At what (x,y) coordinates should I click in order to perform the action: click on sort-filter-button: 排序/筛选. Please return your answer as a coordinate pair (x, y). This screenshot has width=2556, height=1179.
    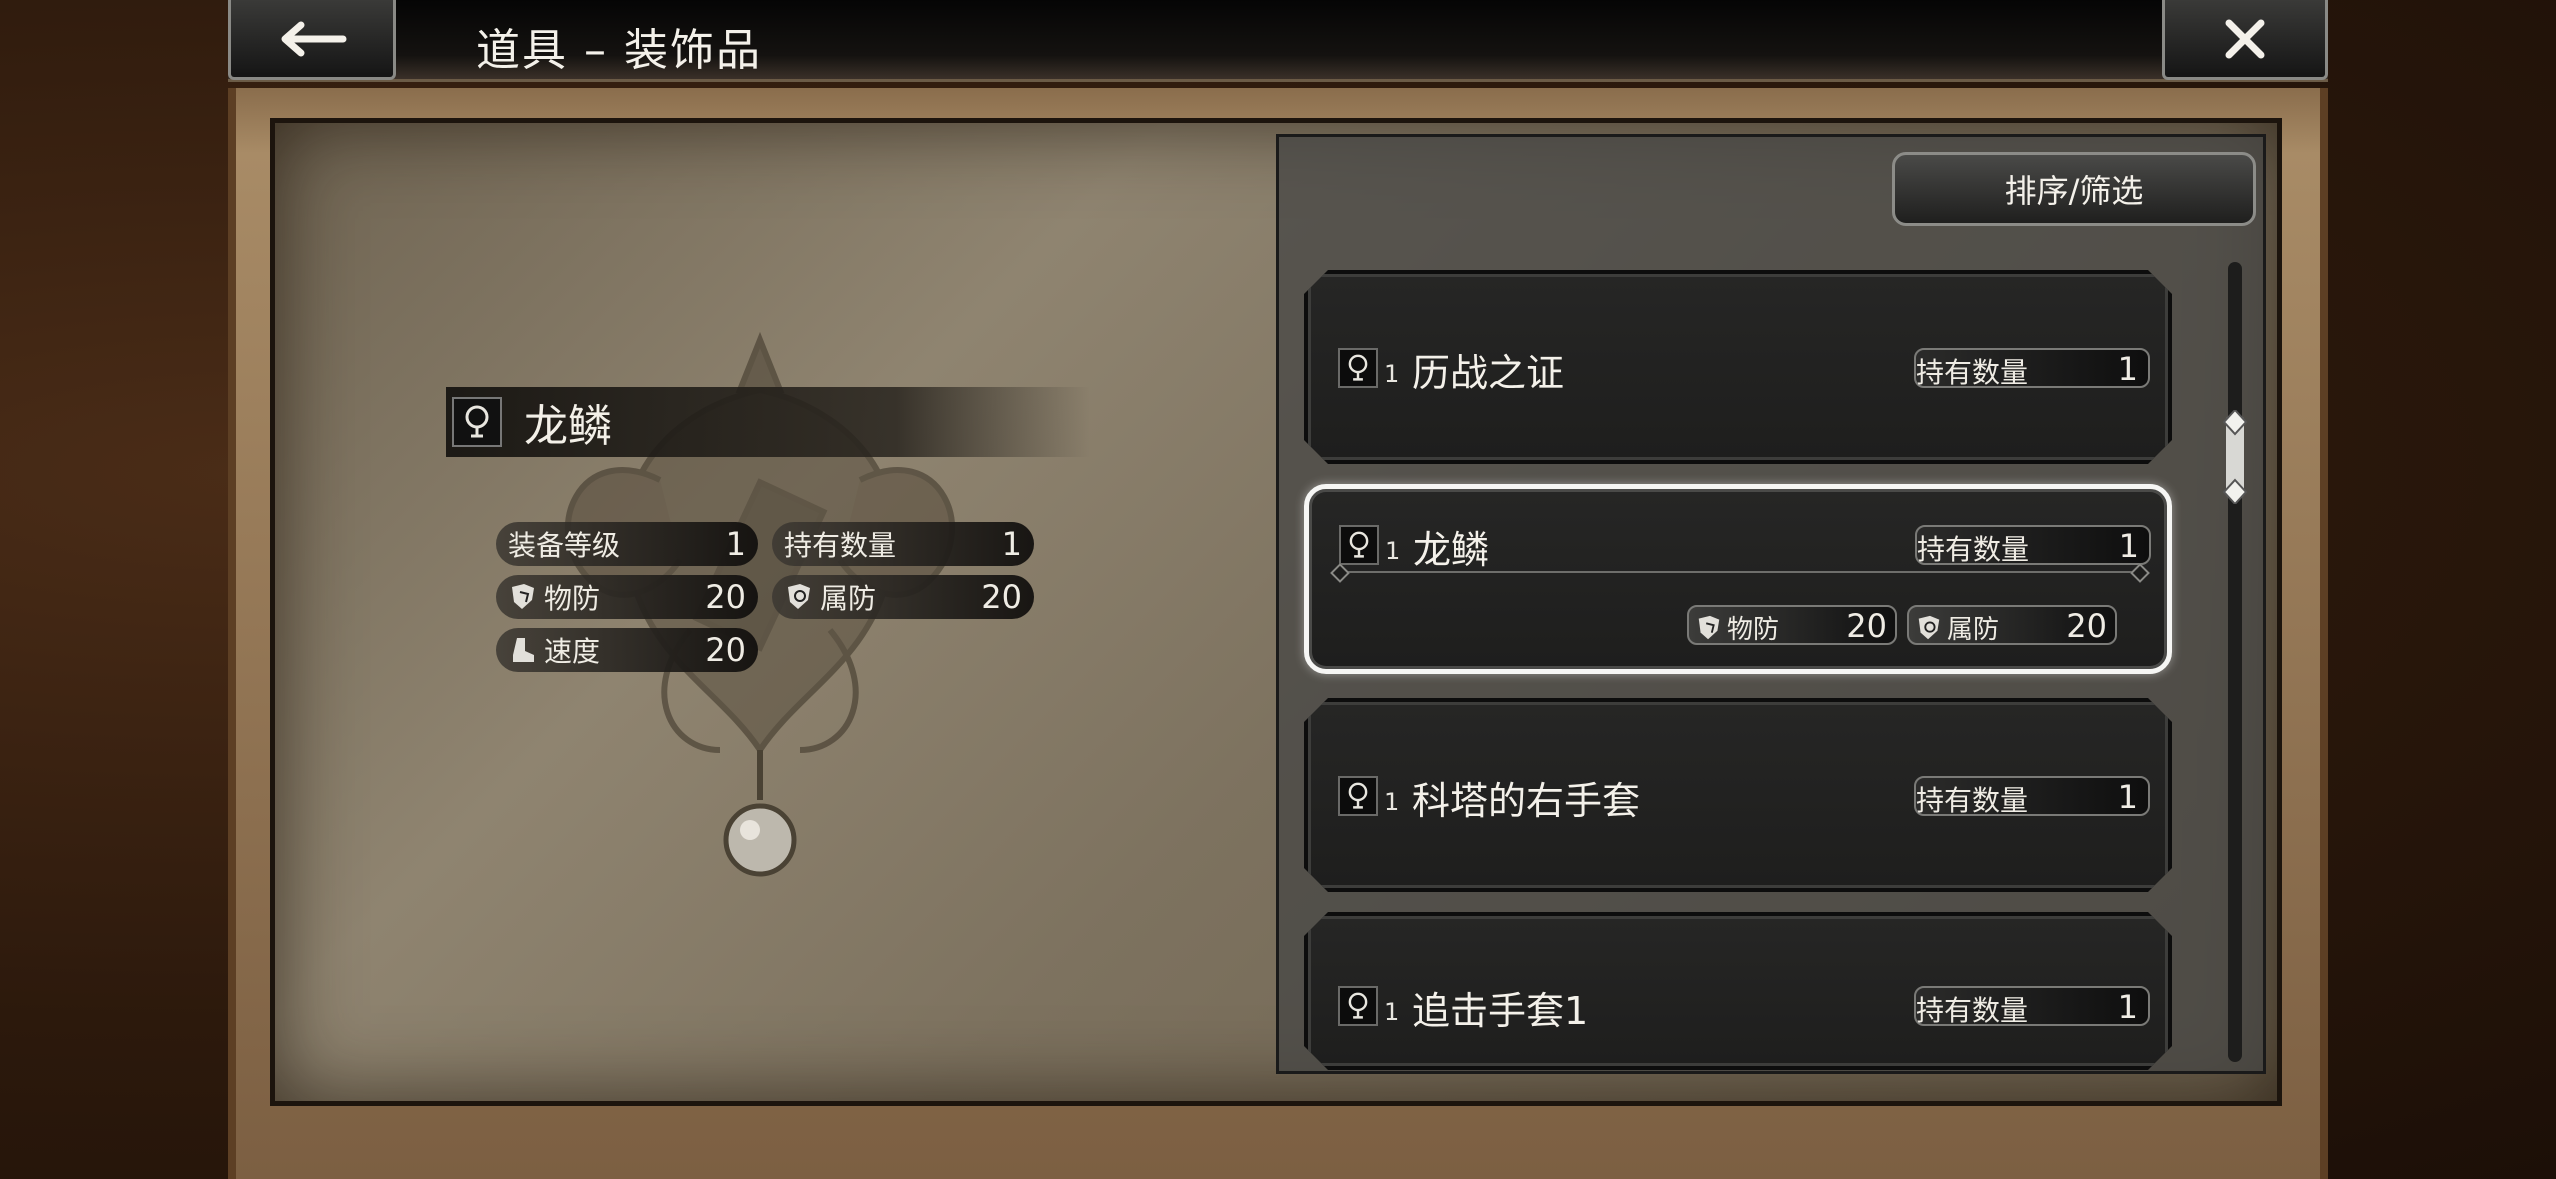
    Looking at the image, I should click on (2074, 189).